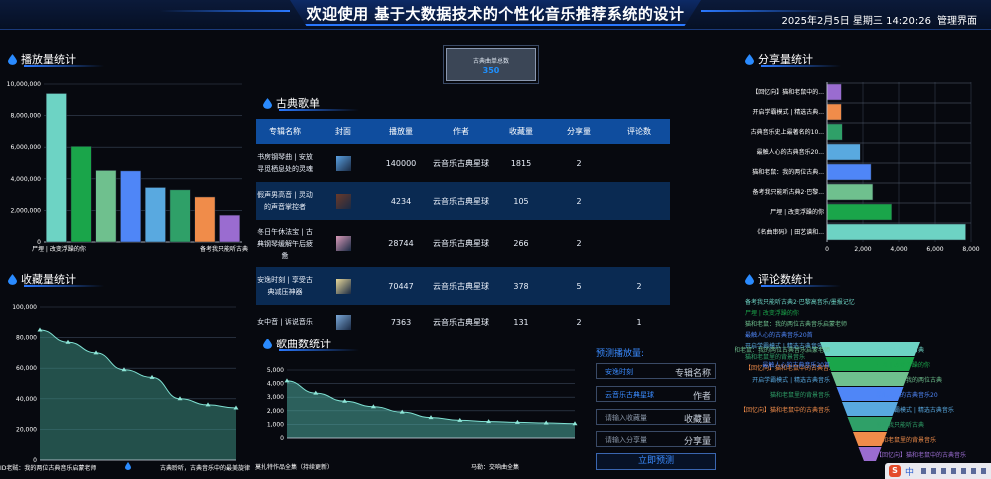  Describe the element at coordinates (521, 322) in the screenshot. I see `collect-cell: 131` at that location.